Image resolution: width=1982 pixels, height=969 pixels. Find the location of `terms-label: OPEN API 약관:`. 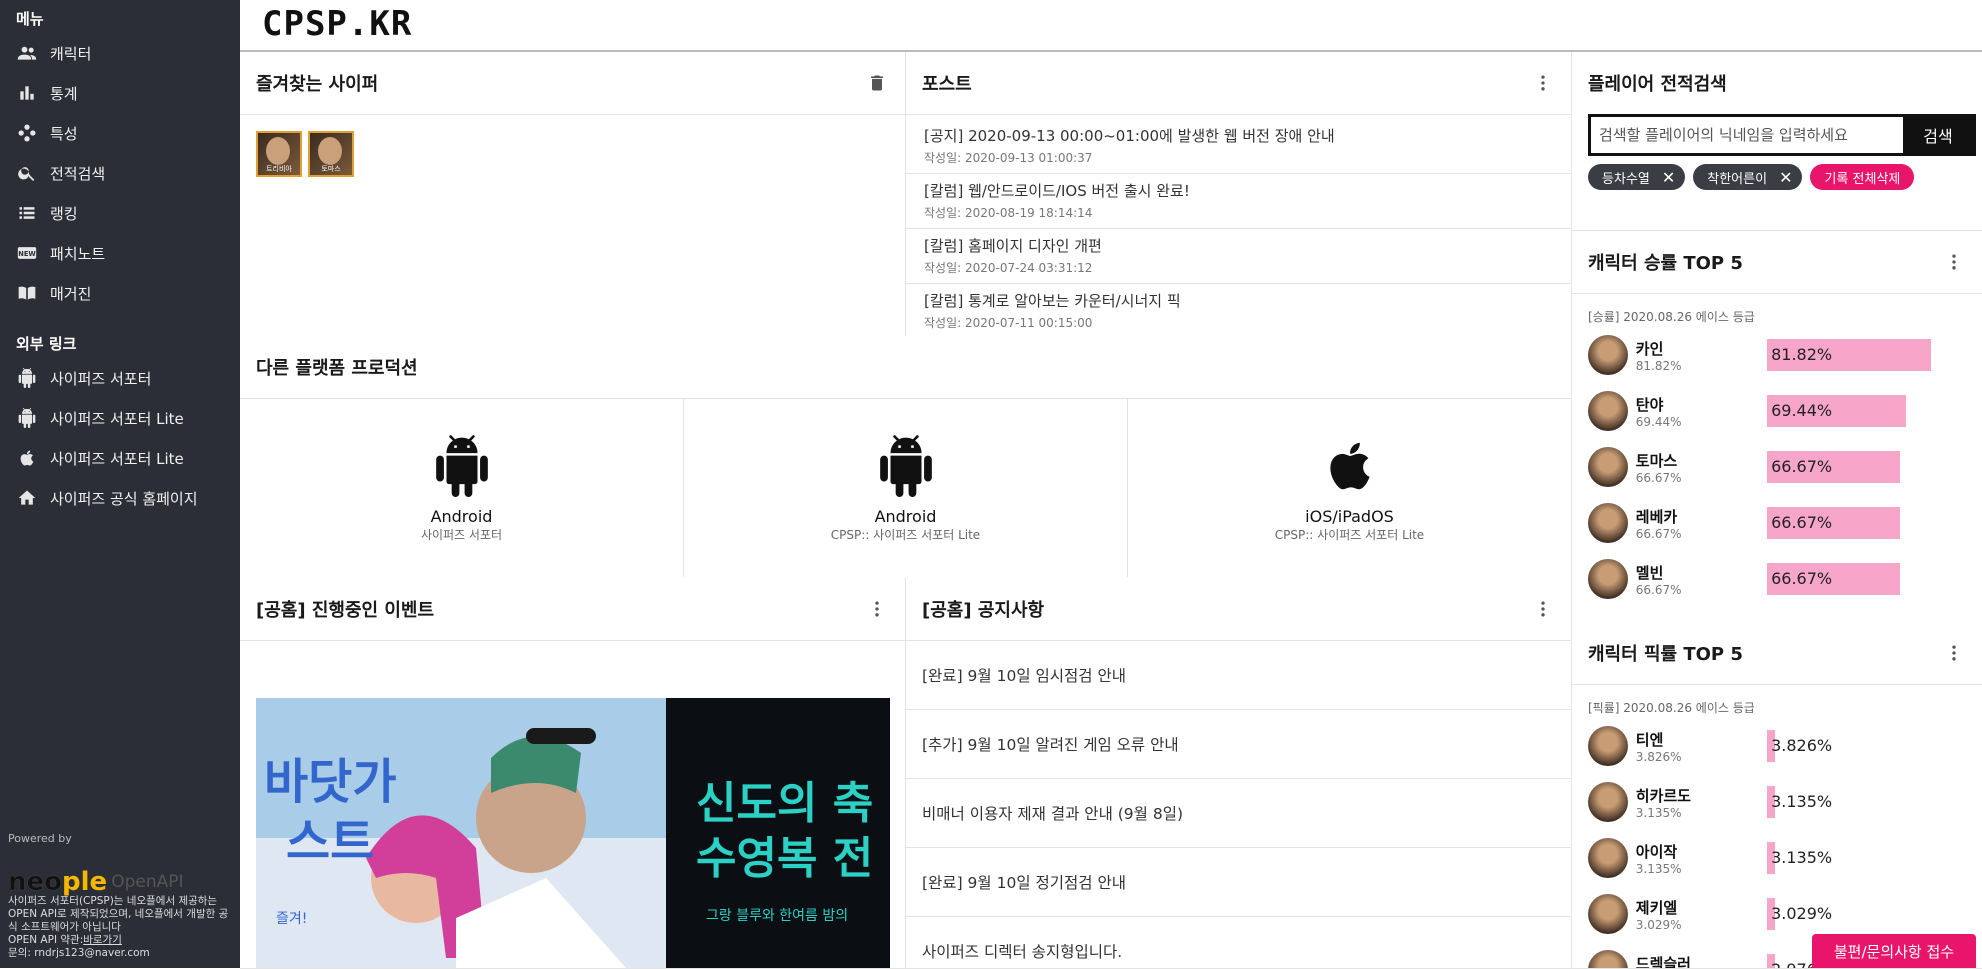

terms-label: OPEN API 약관: is located at coordinates (45, 940).